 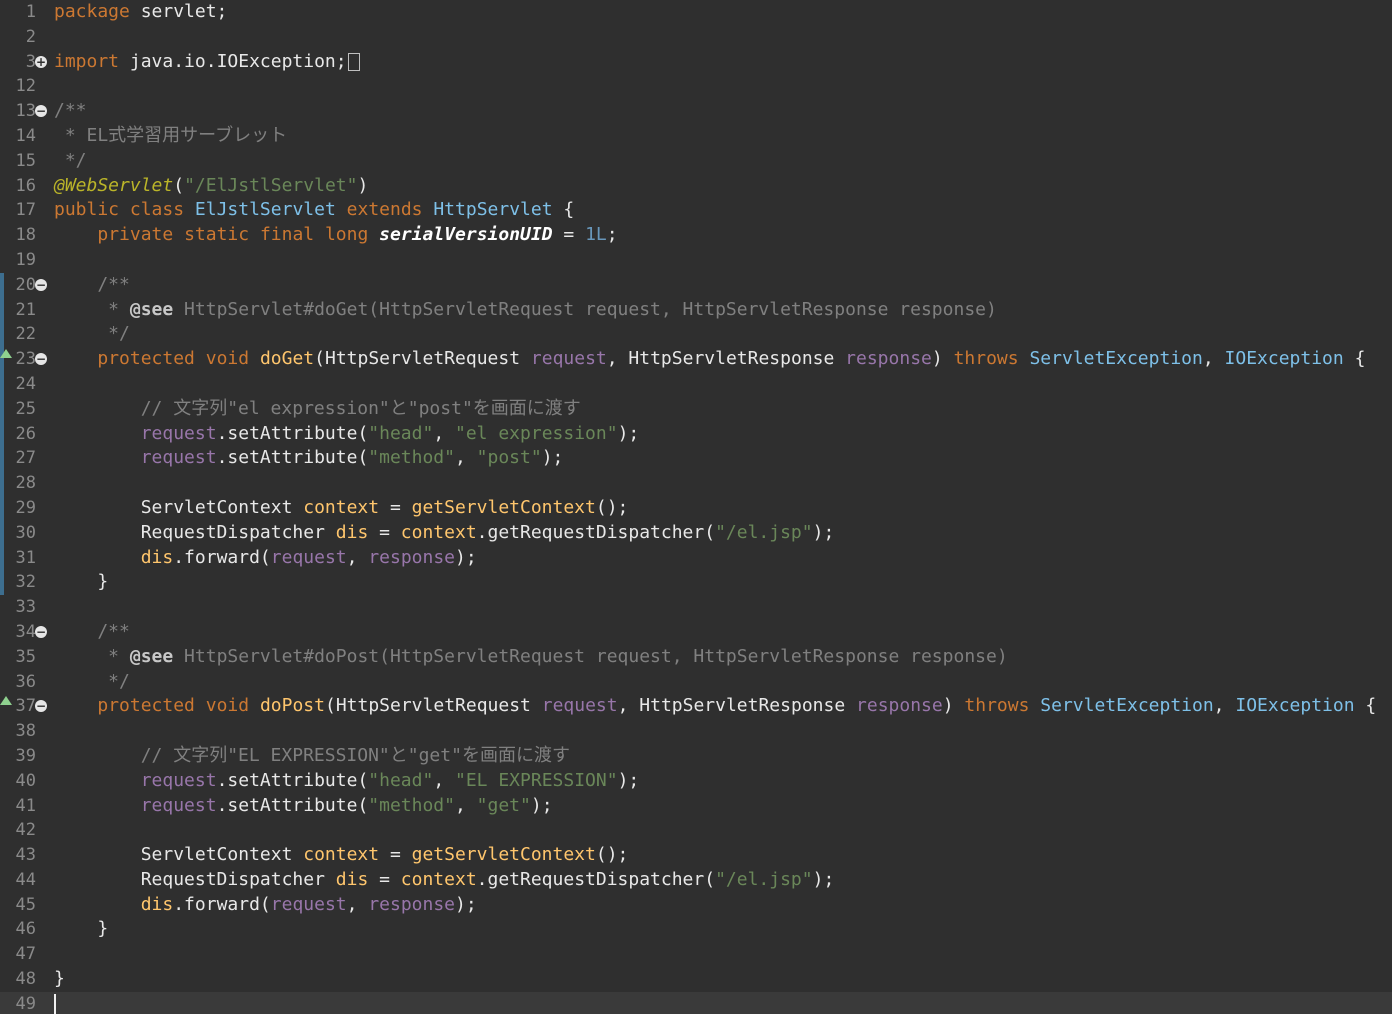 I want to click on code-text: import java.io.IOException;, so click(x=207, y=62).